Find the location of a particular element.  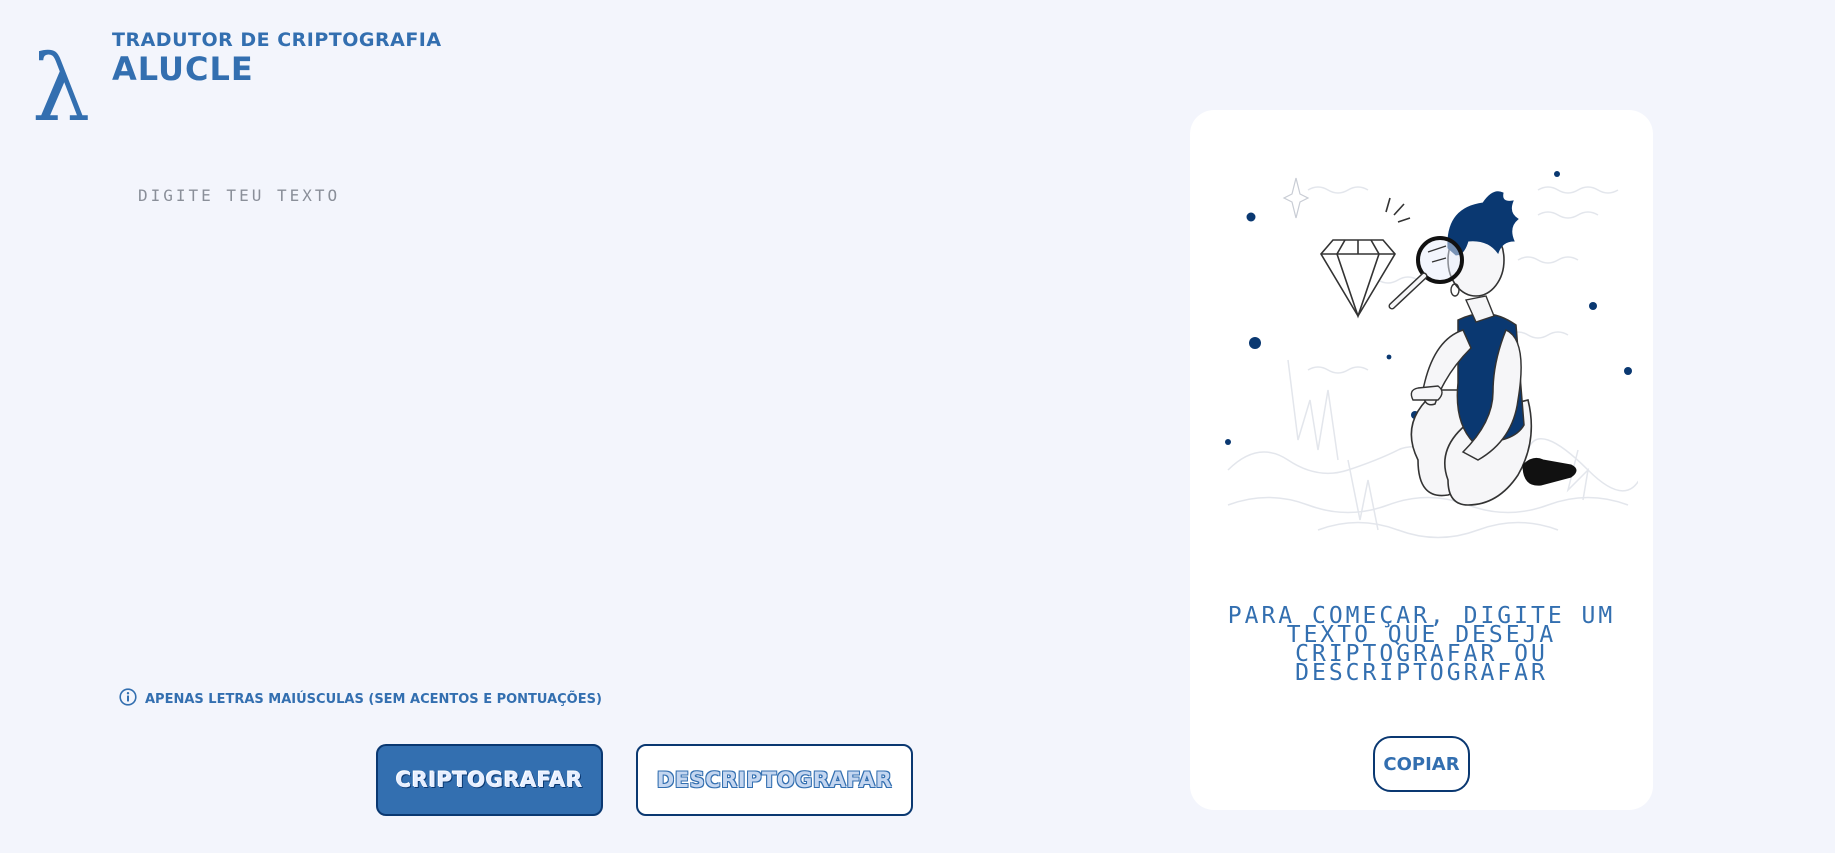

app-subtitle: TRADUTOR DE CRIPTOGRAFIA is located at coordinates (277, 40).